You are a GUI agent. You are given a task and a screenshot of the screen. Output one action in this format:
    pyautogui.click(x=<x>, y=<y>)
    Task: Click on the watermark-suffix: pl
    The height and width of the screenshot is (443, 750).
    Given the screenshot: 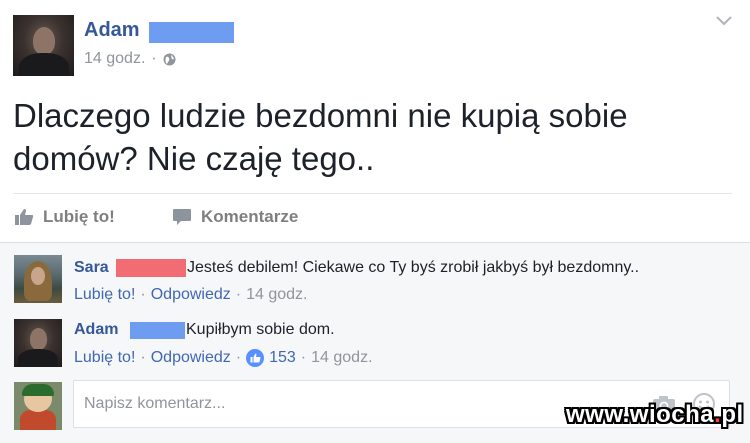 What is the action you would take?
    pyautogui.click(x=732, y=414)
    